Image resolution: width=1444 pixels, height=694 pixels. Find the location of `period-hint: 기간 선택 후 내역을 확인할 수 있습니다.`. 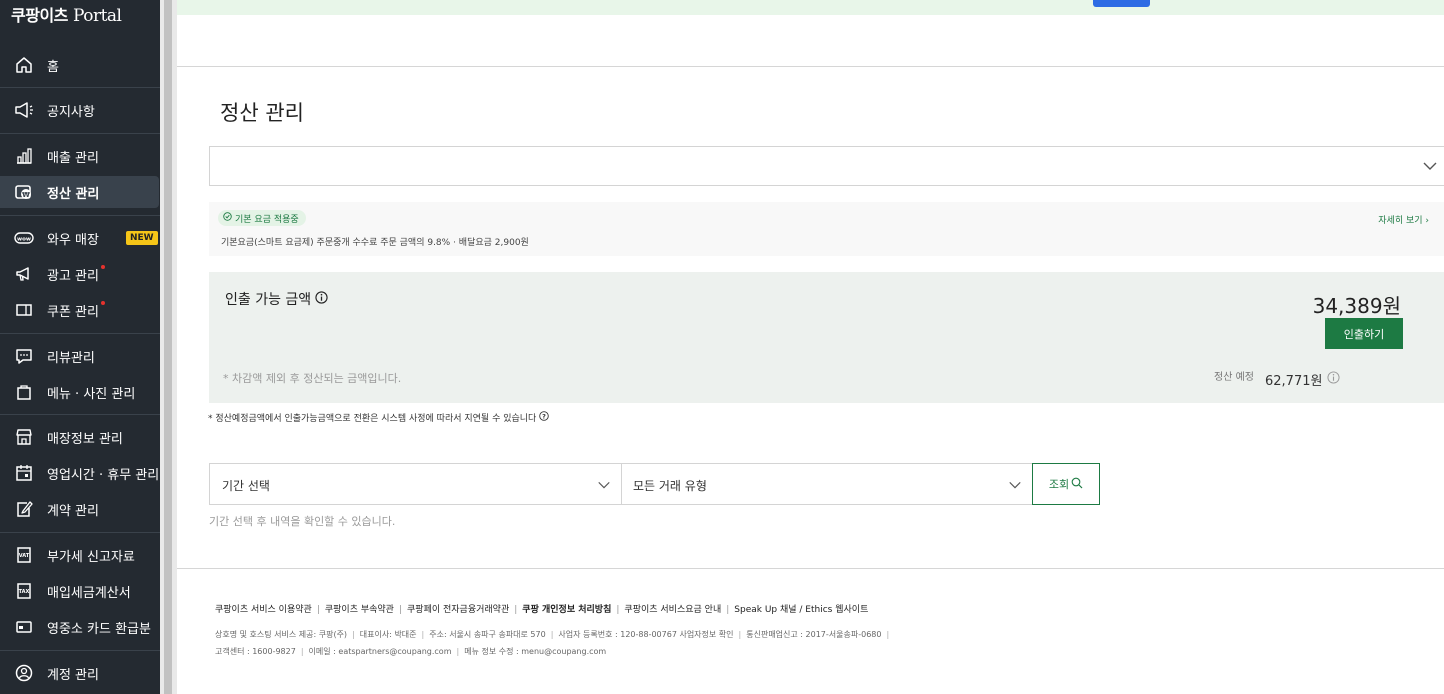

period-hint: 기간 선택 후 내역을 확인할 수 있습니다. is located at coordinates (302, 521).